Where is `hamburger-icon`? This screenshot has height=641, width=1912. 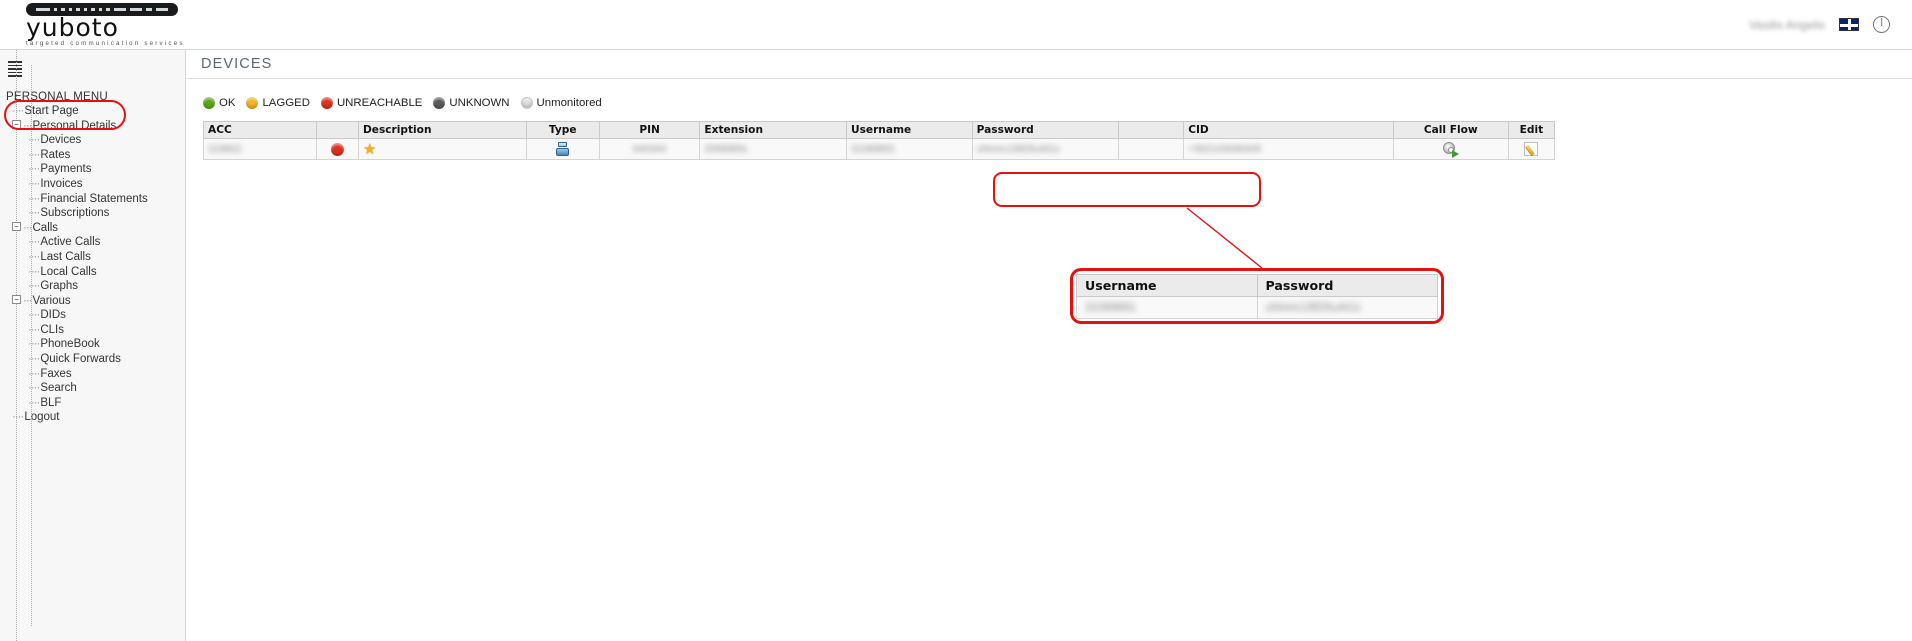 hamburger-icon is located at coordinates (15, 69).